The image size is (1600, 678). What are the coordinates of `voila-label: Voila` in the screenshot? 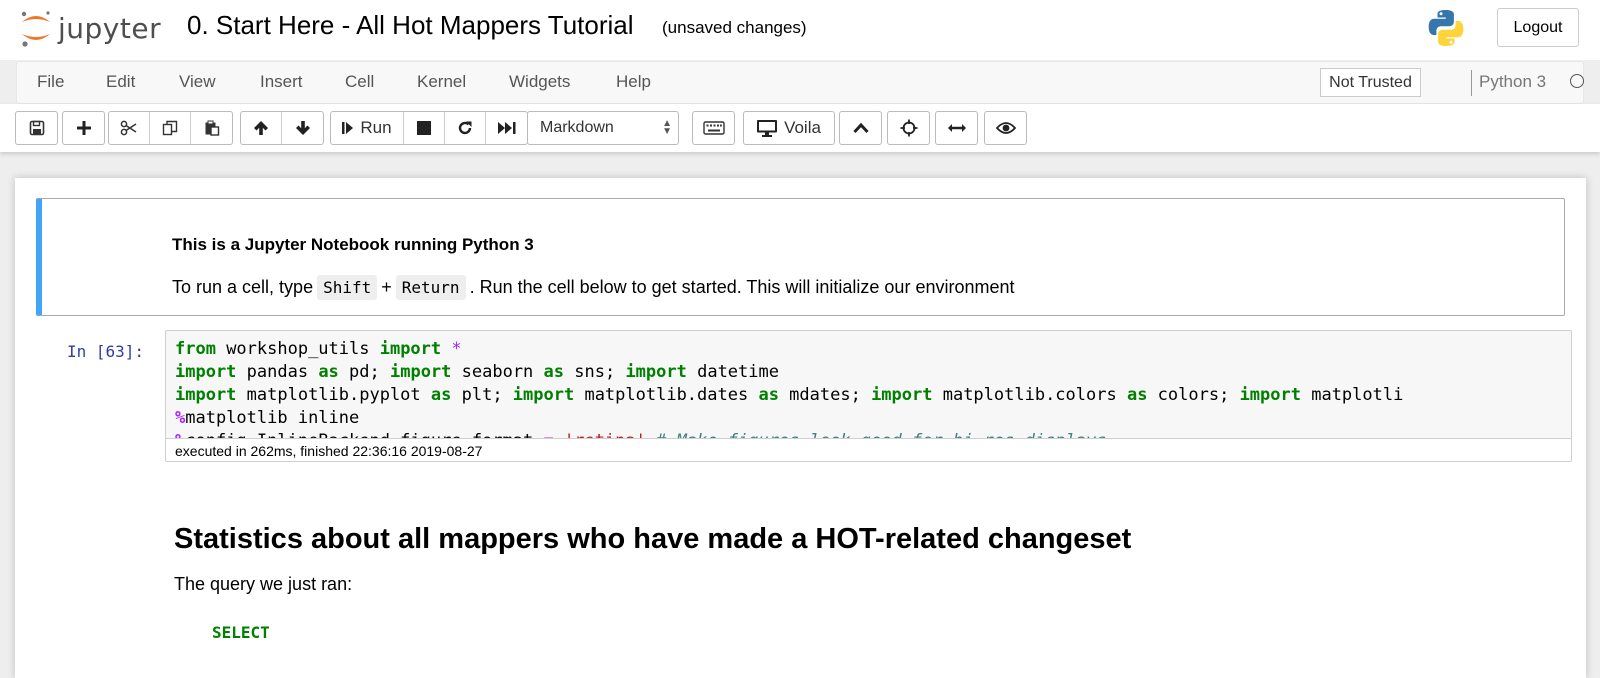 It's located at (802, 127).